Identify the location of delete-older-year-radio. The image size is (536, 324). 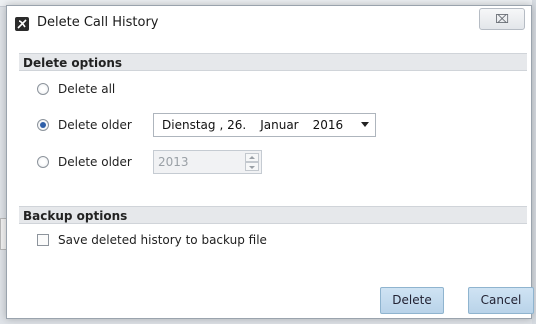
(43, 162).